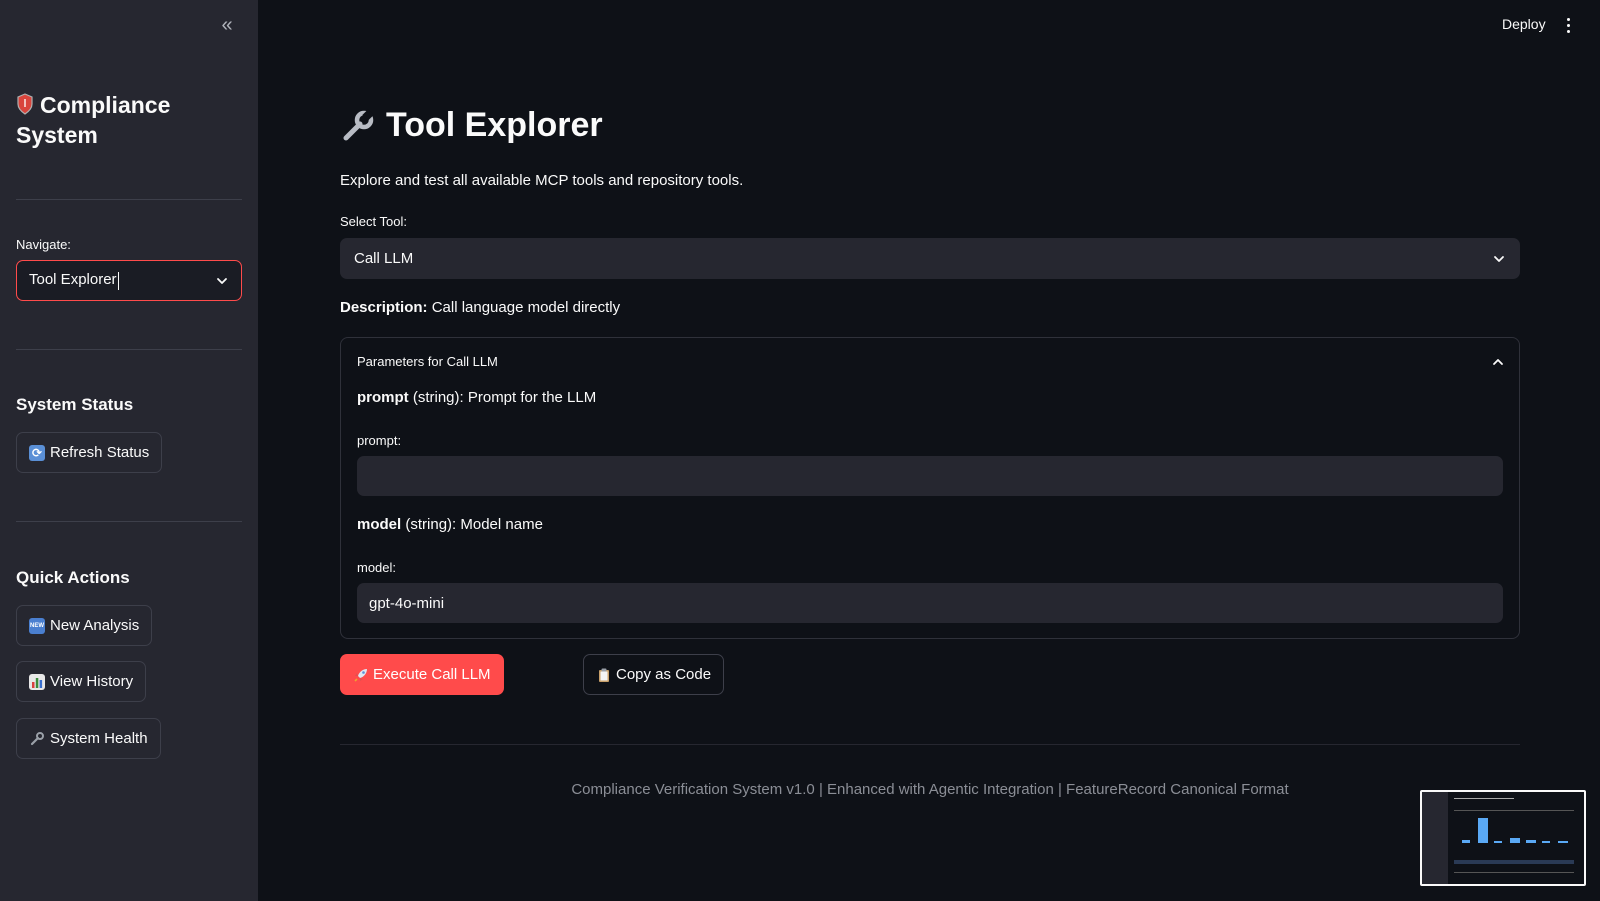 The width and height of the screenshot is (1600, 901). Describe the element at coordinates (931, 361) in the screenshot. I see `expander-header: Parameters for Call LLM` at that location.